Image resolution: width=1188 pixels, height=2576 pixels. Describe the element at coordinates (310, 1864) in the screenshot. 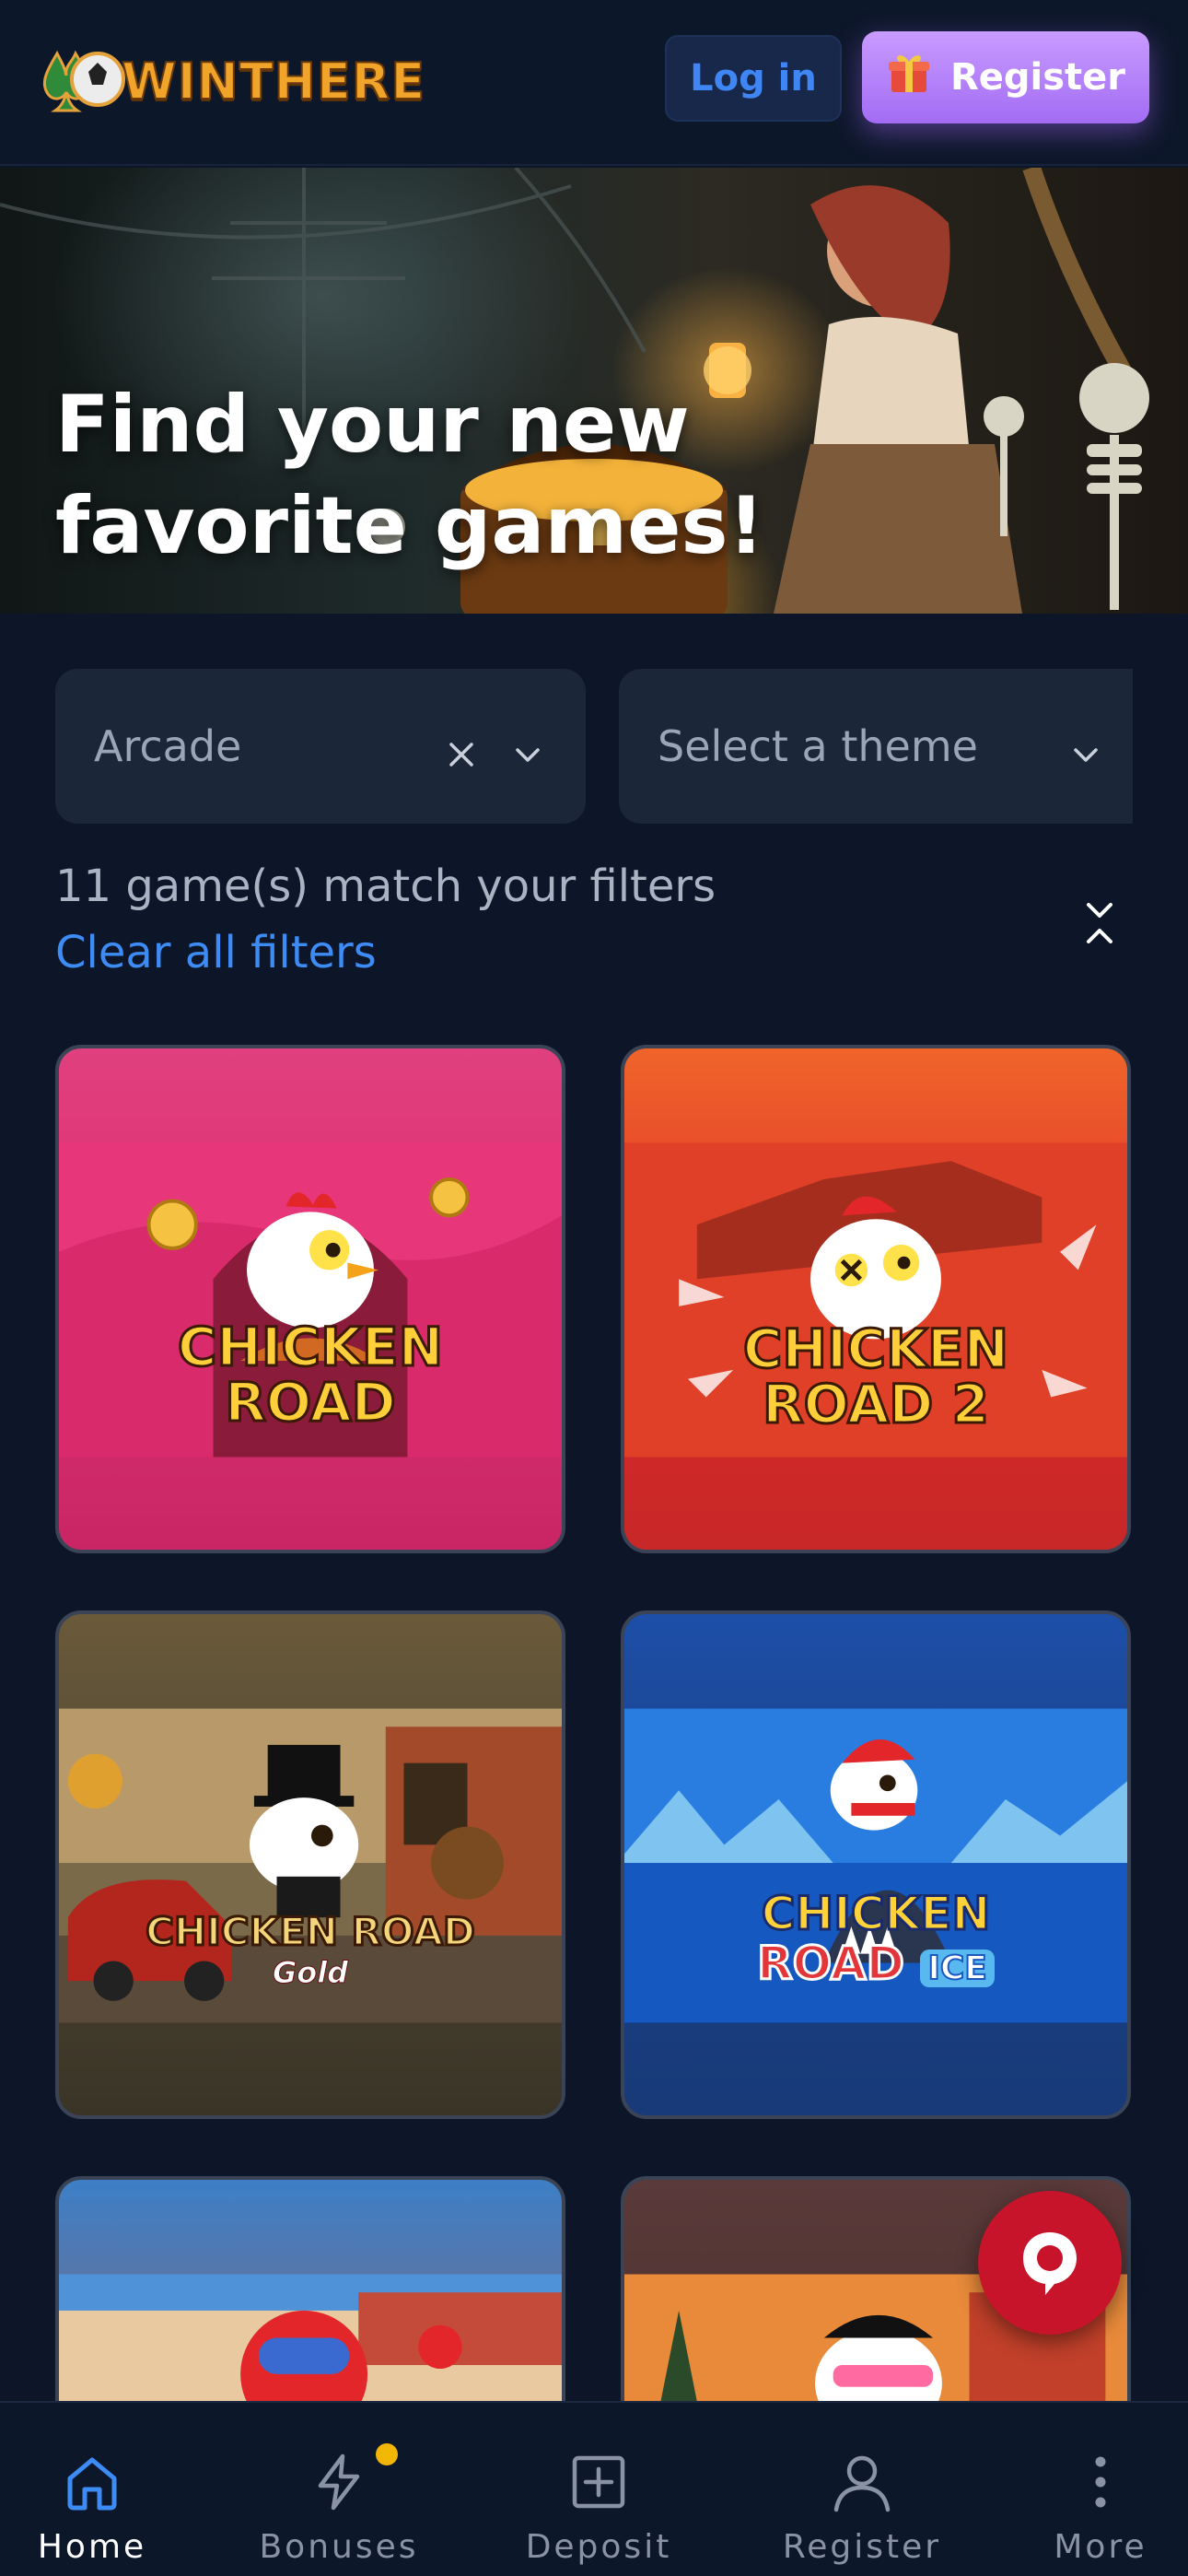

I see `game-card-chicken-road-gold: CHICKEN ROAD Gold` at that location.